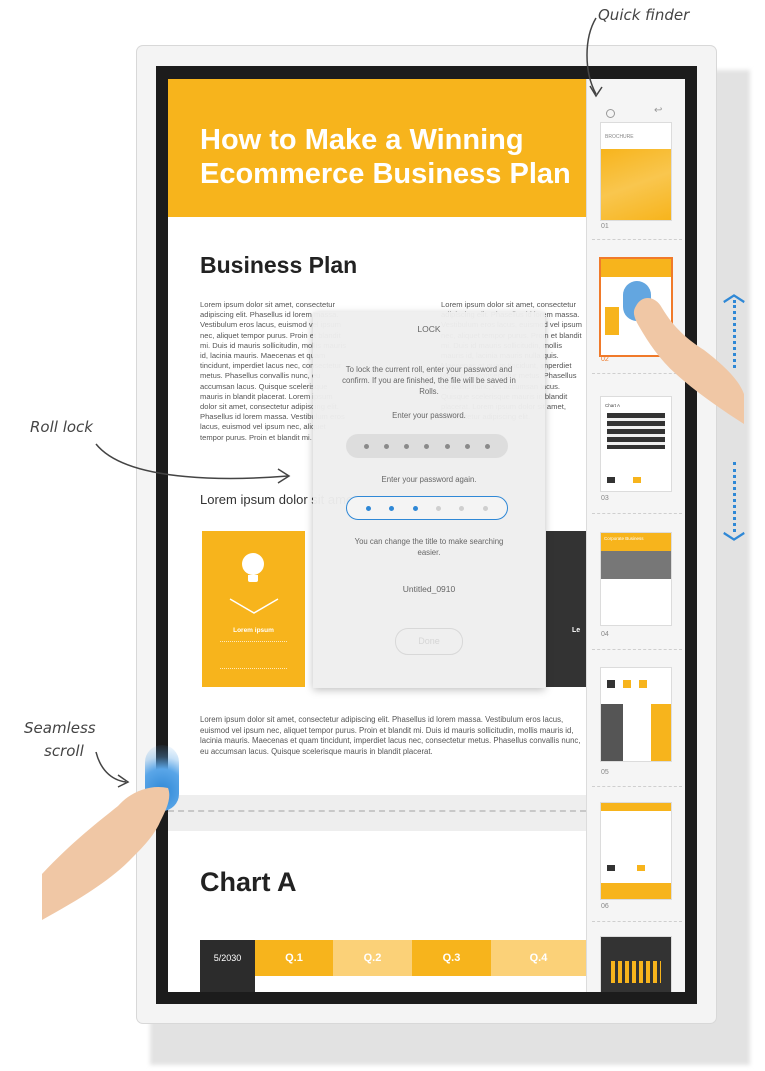 The image size is (765, 1071). I want to click on table-header-q4: Q.4, so click(538, 958).